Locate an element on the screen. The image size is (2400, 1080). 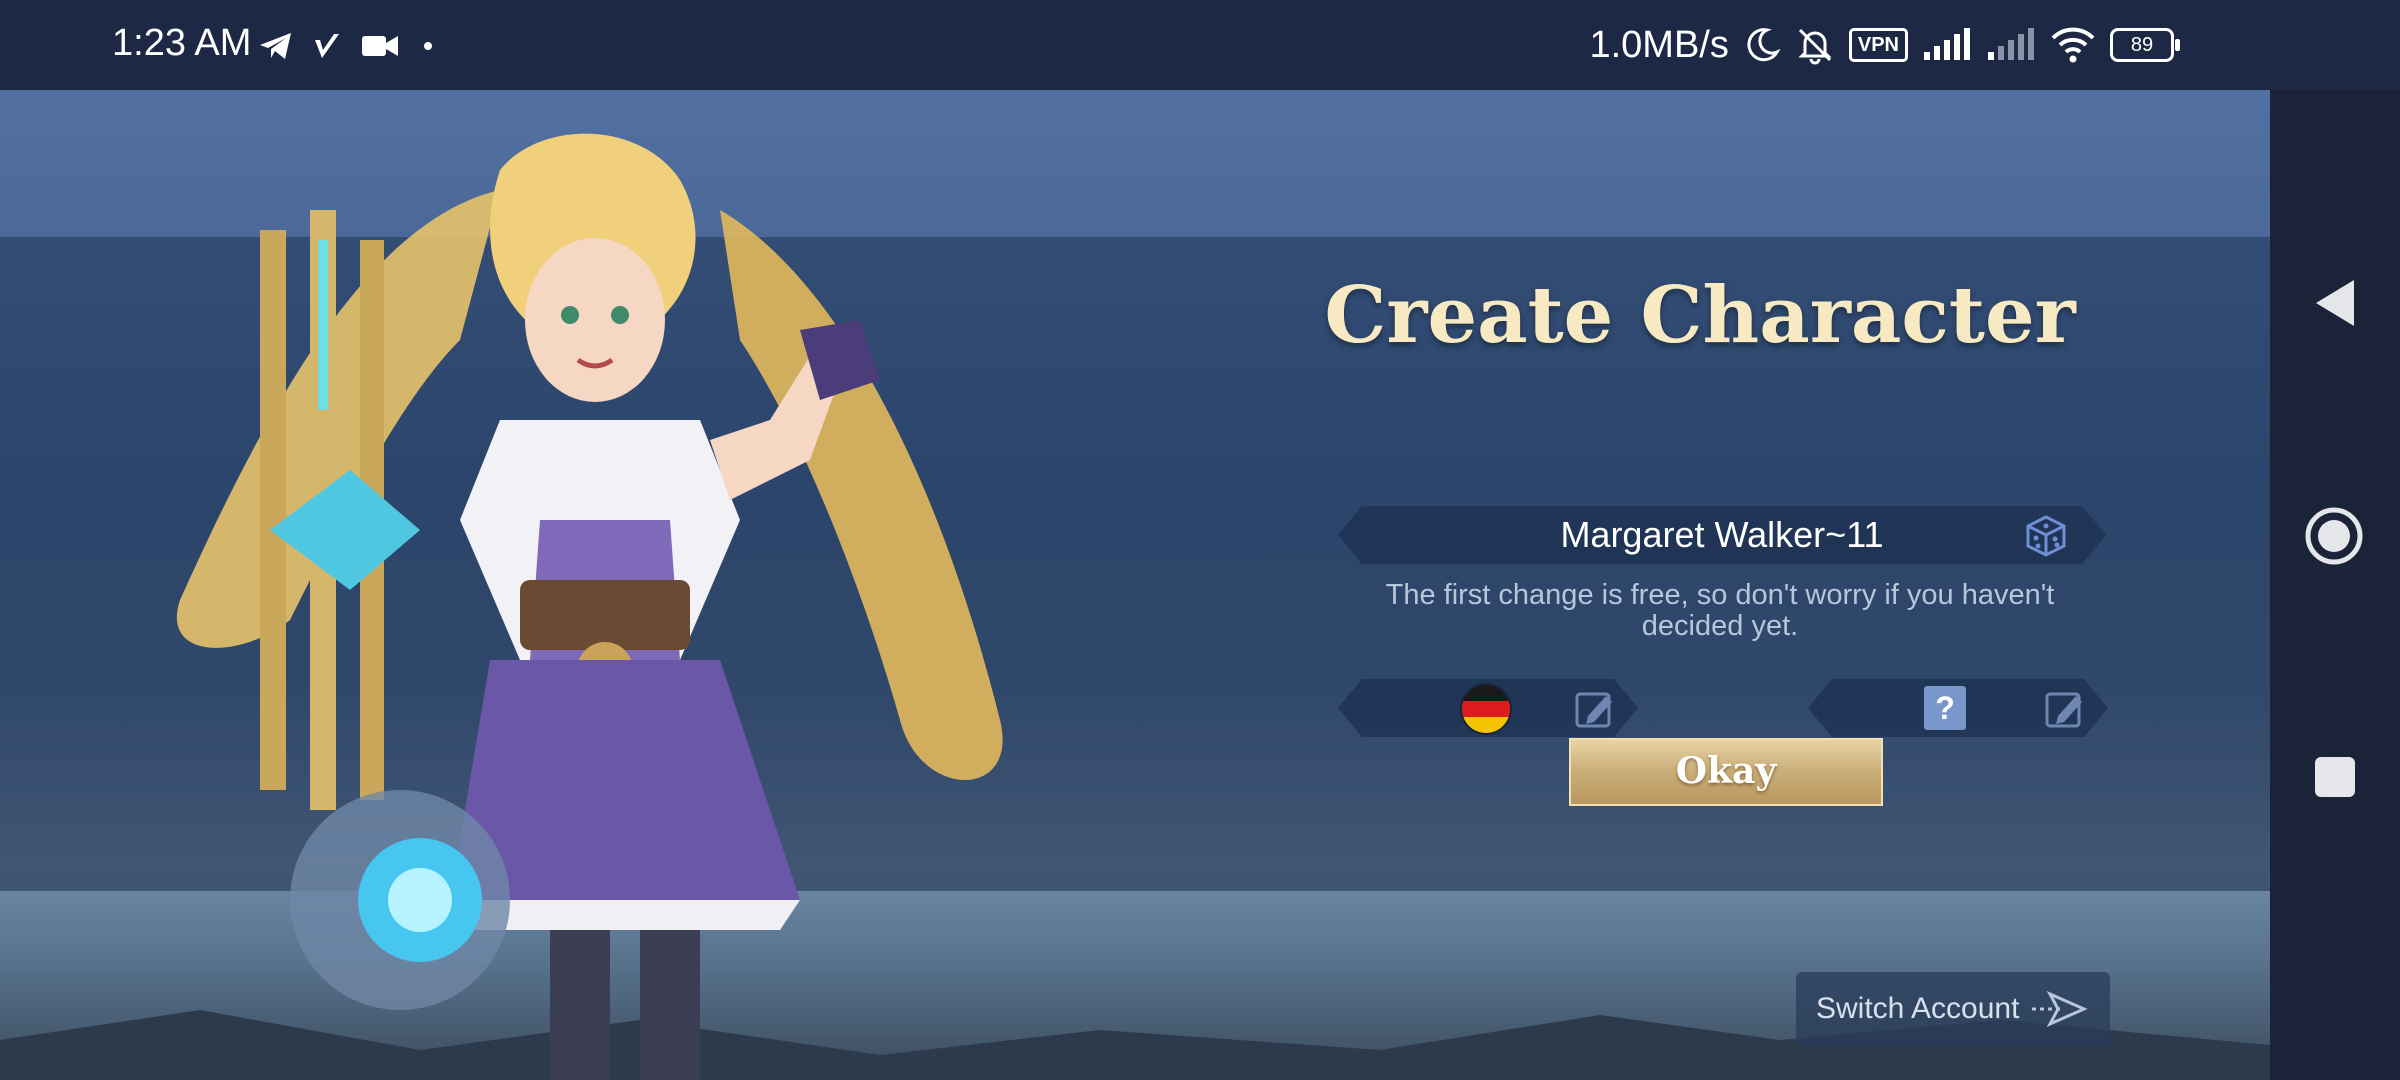
vpn-icon: VPN is located at coordinates (1878, 45).